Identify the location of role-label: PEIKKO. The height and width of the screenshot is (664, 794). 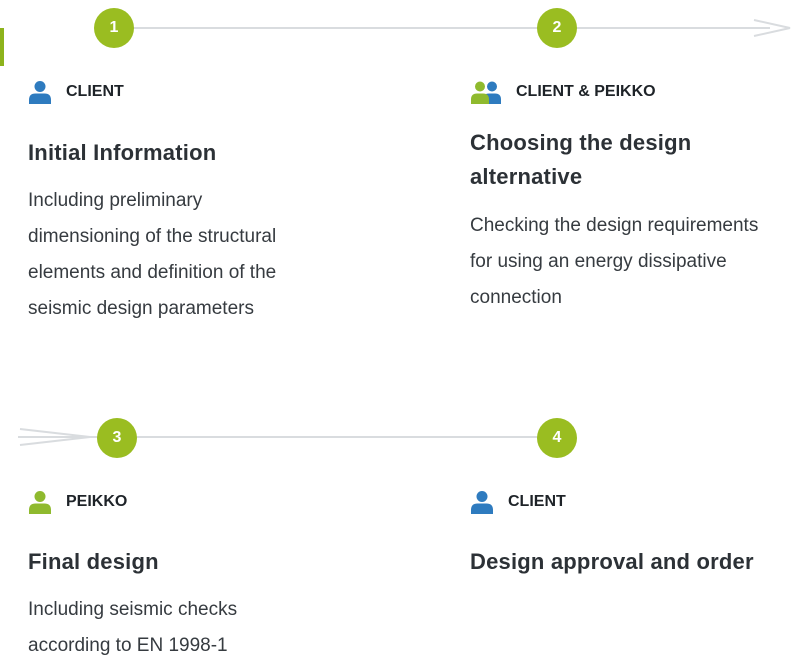
(97, 501).